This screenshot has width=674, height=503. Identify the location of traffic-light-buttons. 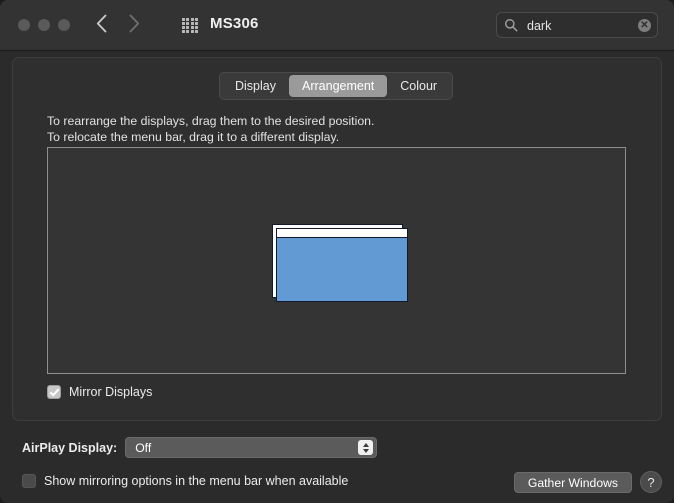
(44, 25).